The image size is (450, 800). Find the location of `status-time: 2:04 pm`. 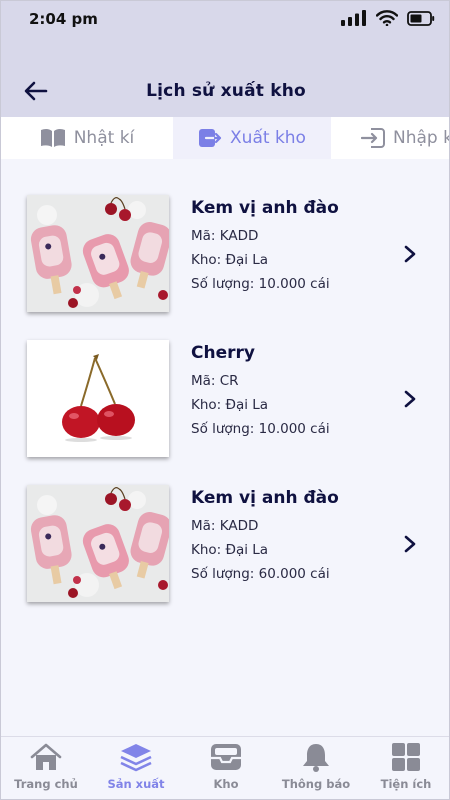

status-time: 2:04 pm is located at coordinates (63, 19).